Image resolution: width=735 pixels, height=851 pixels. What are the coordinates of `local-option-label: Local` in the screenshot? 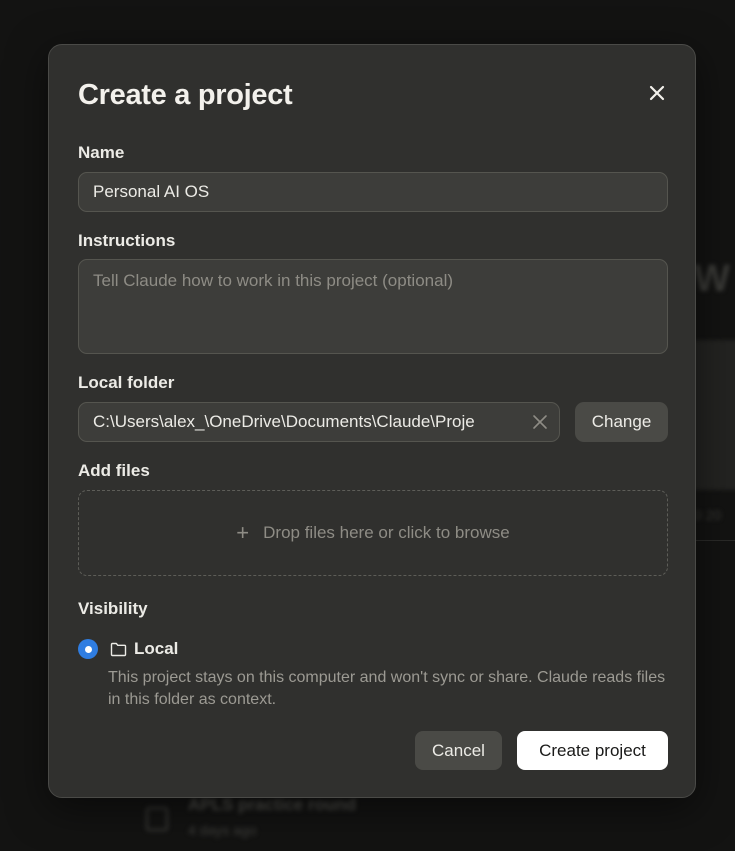 It's located at (156, 648).